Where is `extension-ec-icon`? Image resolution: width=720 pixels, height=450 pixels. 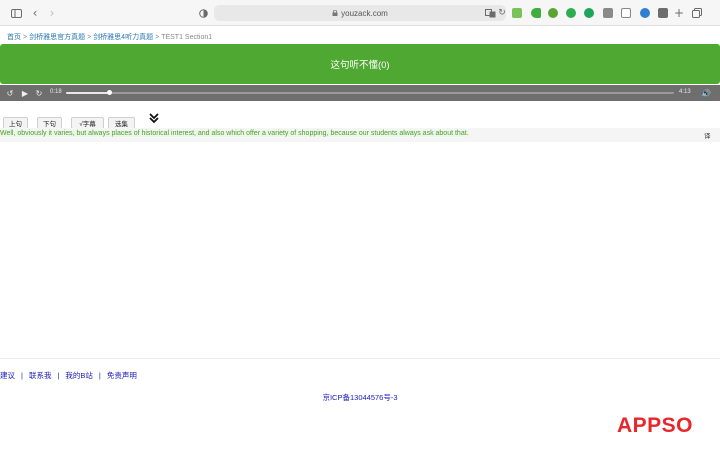 extension-ec-icon is located at coordinates (626, 13).